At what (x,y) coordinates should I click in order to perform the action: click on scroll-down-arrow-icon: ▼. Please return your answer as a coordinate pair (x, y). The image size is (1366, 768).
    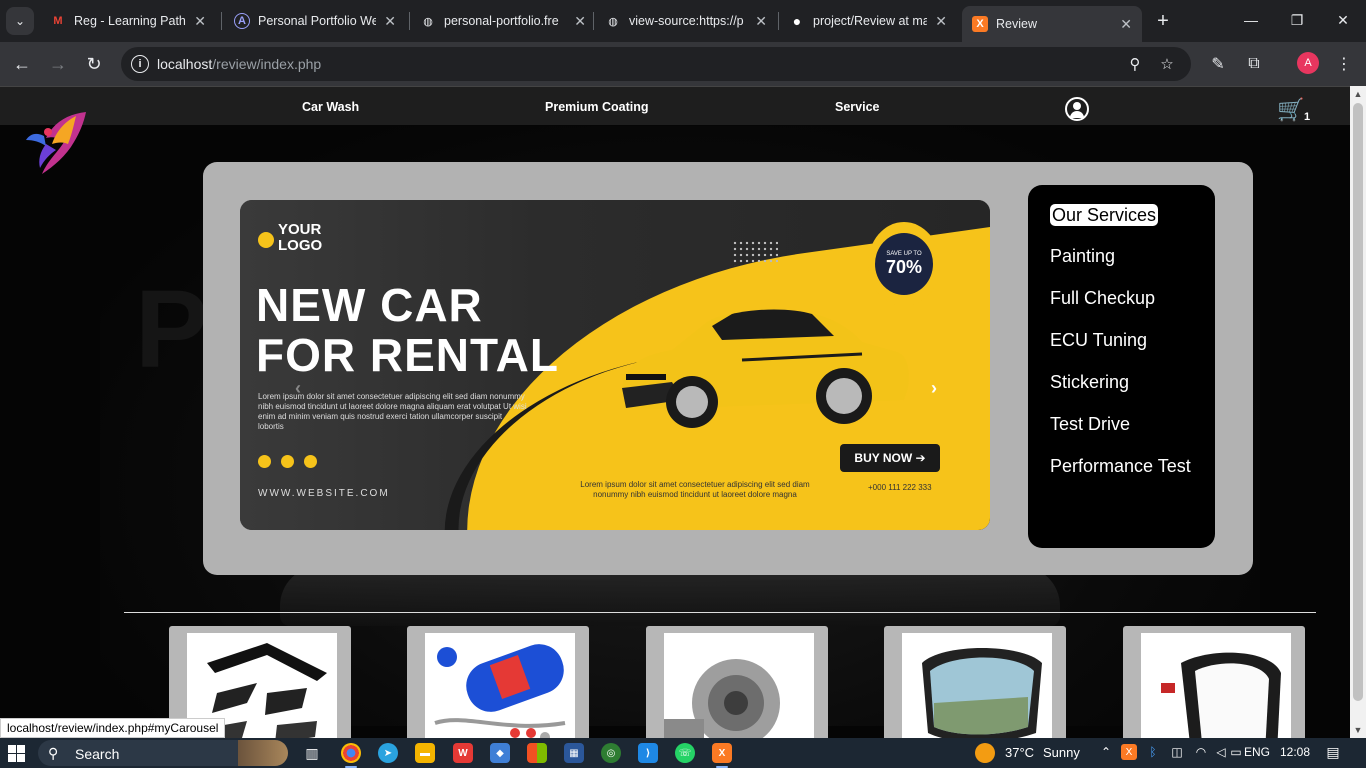
    Looking at the image, I should click on (1358, 730).